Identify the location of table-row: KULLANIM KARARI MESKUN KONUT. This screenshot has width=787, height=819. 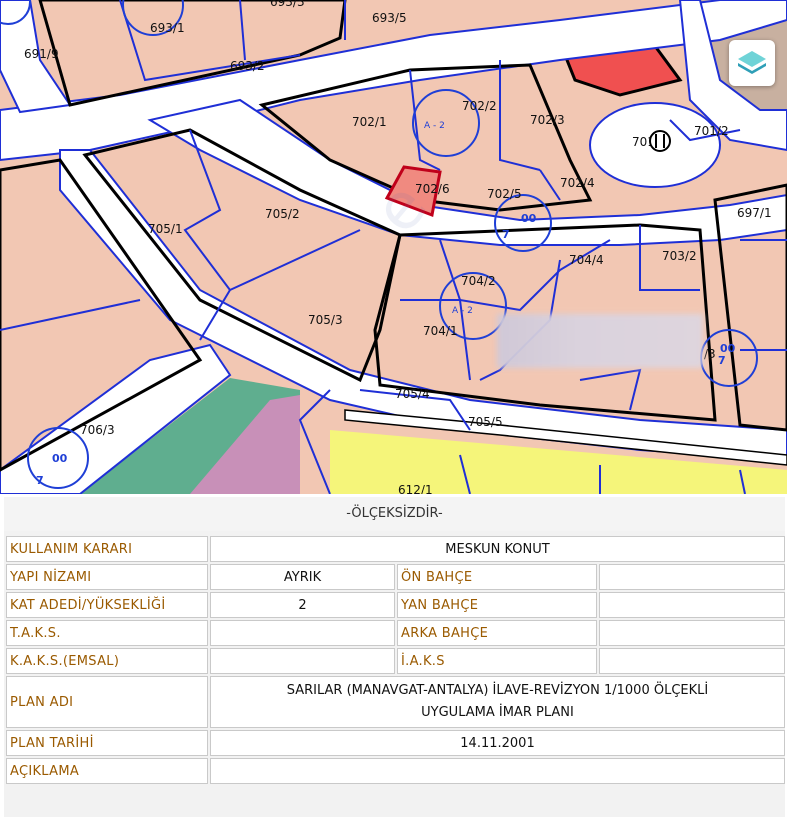
(395, 549).